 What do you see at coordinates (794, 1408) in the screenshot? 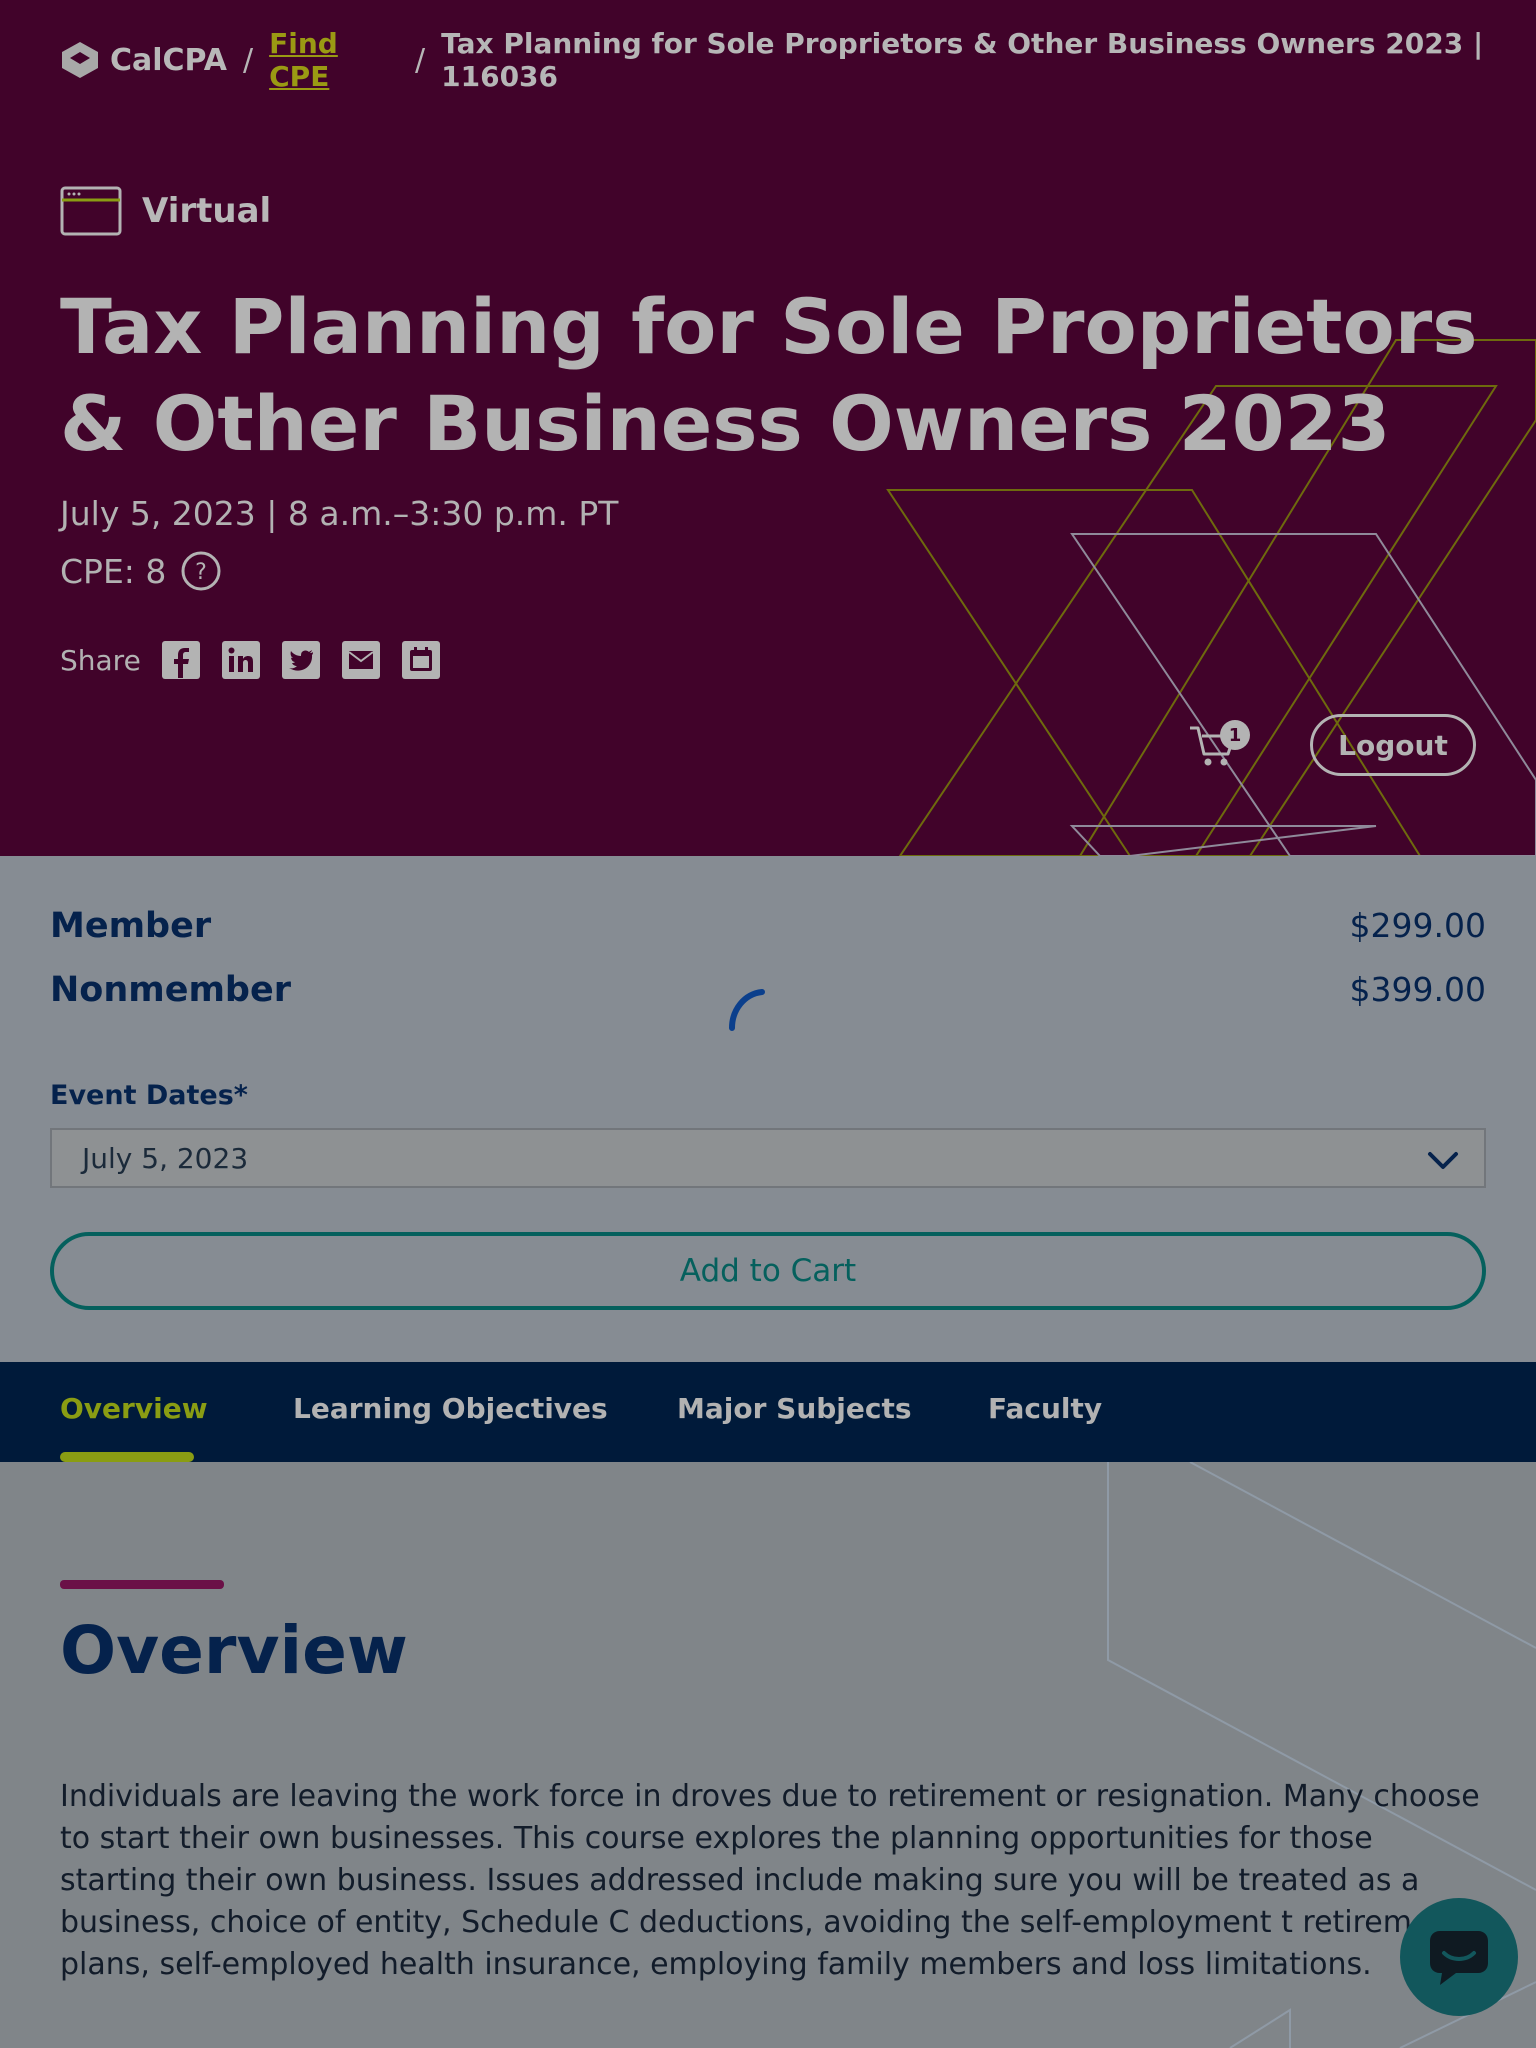
I see `tab-major-subjects: Major Subjects` at bounding box center [794, 1408].